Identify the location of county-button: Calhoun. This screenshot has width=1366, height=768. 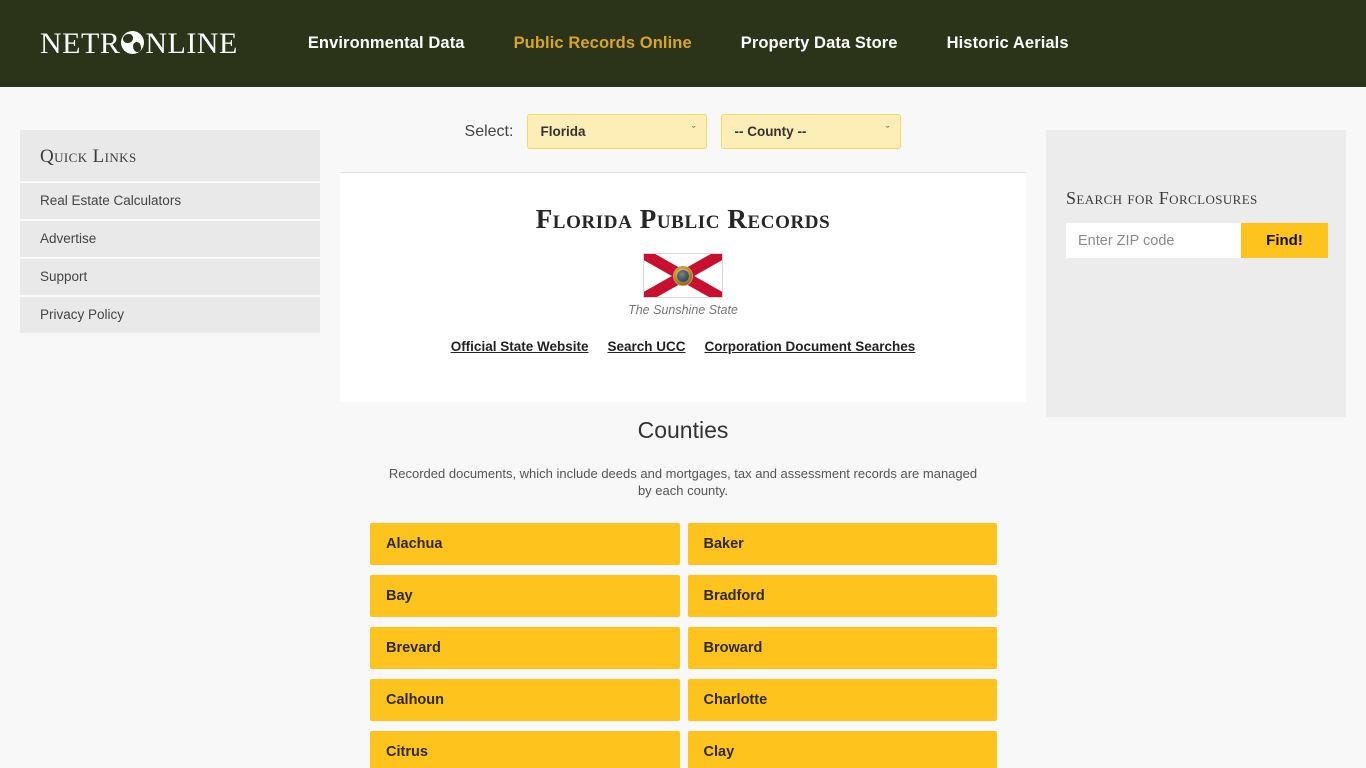
(525, 700).